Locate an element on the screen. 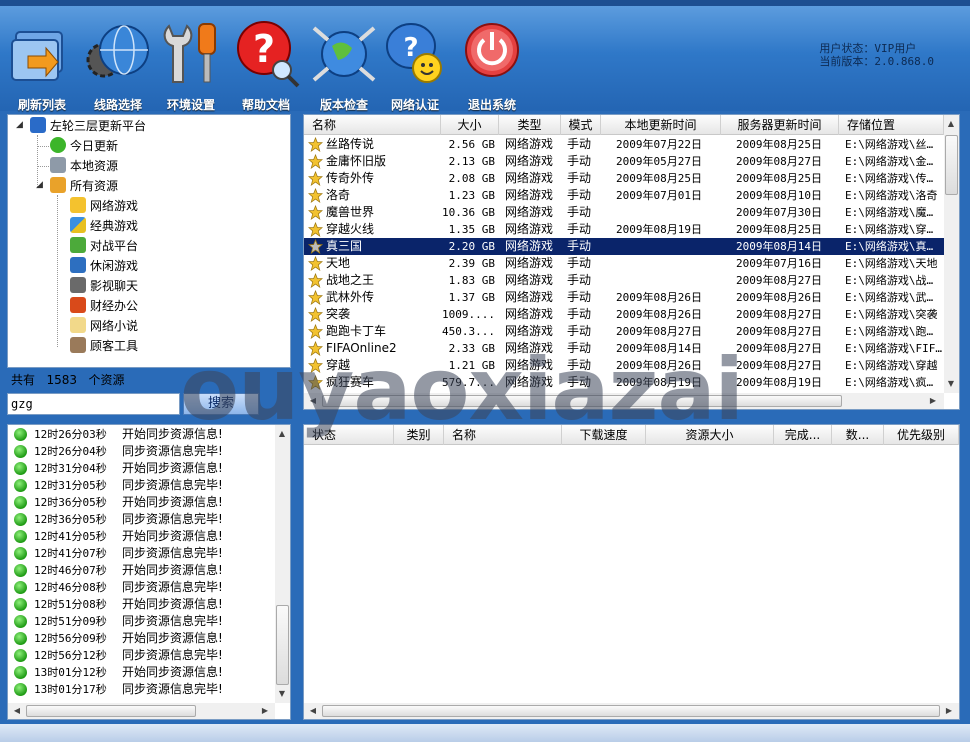 The image size is (970, 742). tree-root: 左轮三层更新平台 is located at coordinates (88, 126).